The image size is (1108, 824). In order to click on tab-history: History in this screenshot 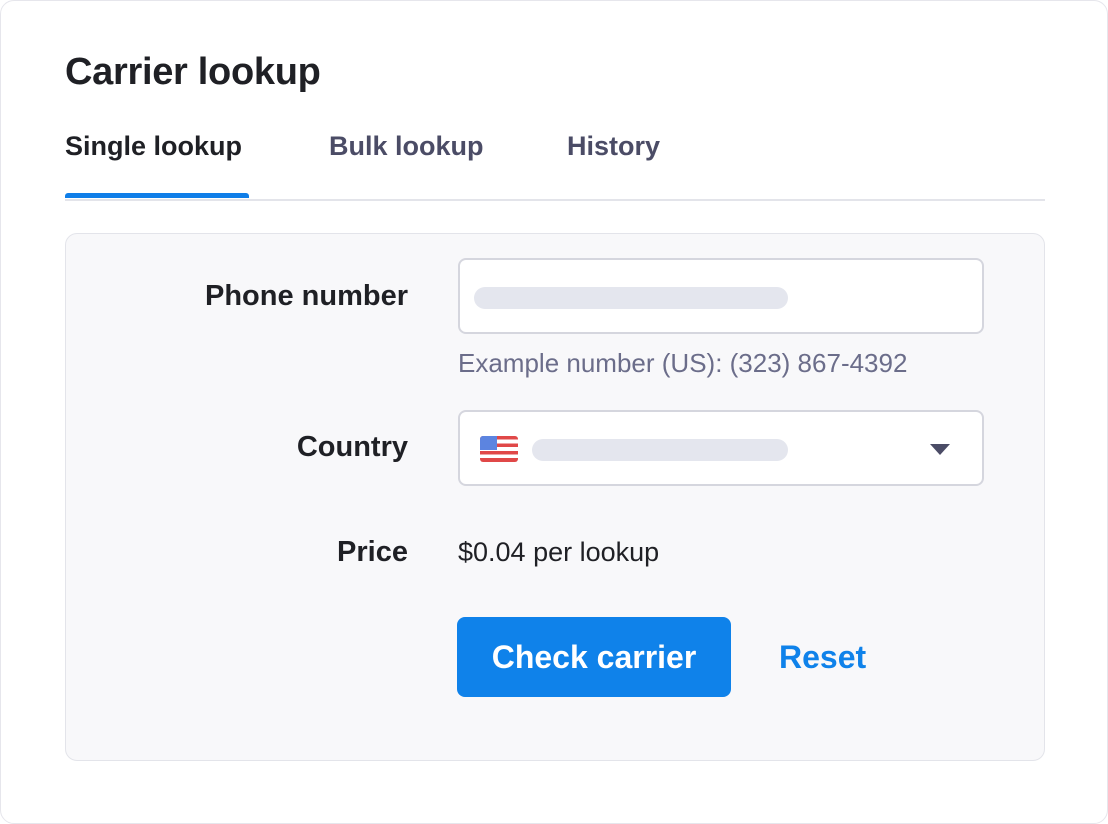, I will do `click(613, 146)`.